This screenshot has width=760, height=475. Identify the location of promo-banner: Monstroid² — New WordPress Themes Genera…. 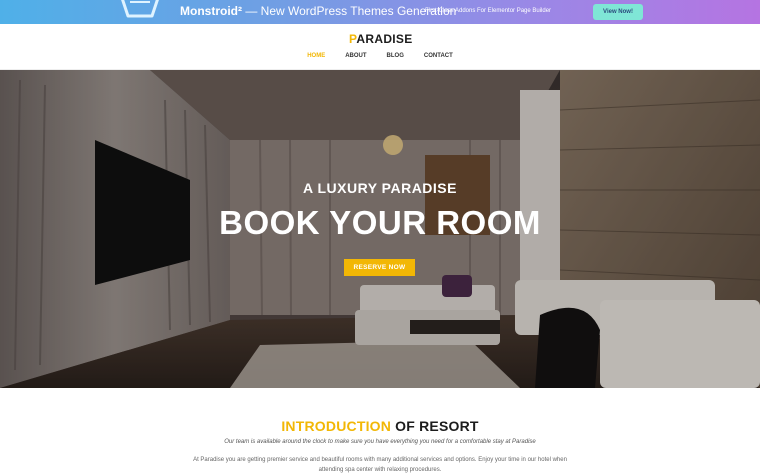
(380, 12).